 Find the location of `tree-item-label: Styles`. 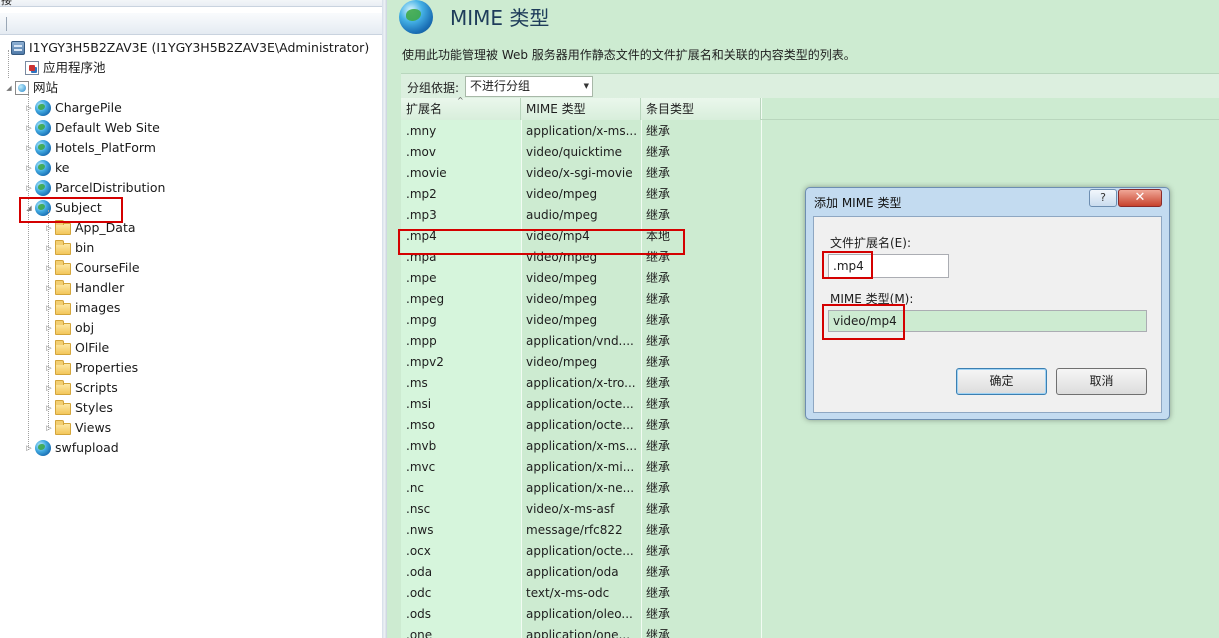

tree-item-label: Styles is located at coordinates (94, 407).